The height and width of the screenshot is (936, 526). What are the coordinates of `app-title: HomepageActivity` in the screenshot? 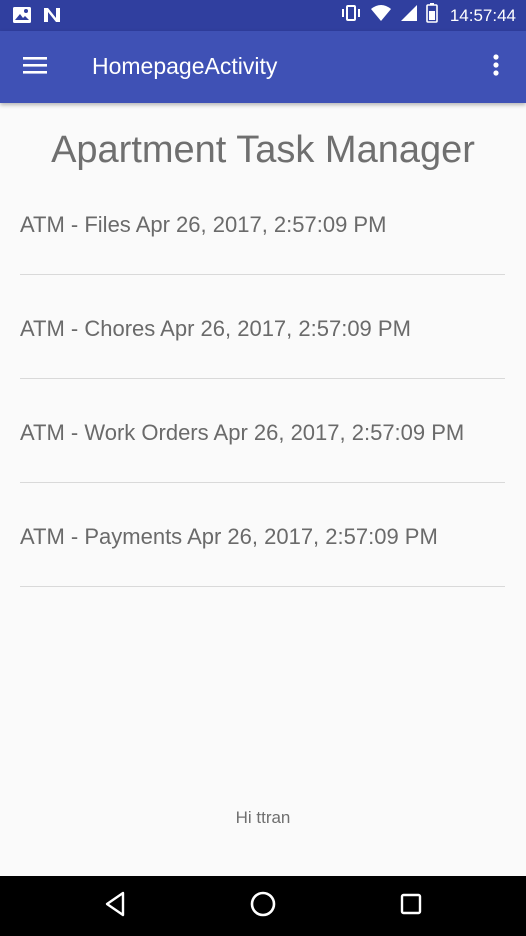 It's located at (185, 66).